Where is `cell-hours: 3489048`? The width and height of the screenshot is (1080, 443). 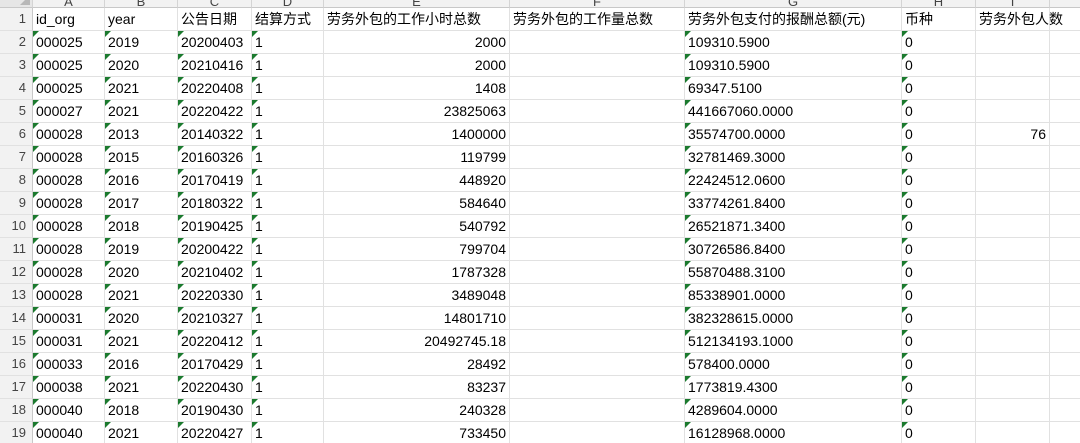
cell-hours: 3489048 is located at coordinates (417, 295).